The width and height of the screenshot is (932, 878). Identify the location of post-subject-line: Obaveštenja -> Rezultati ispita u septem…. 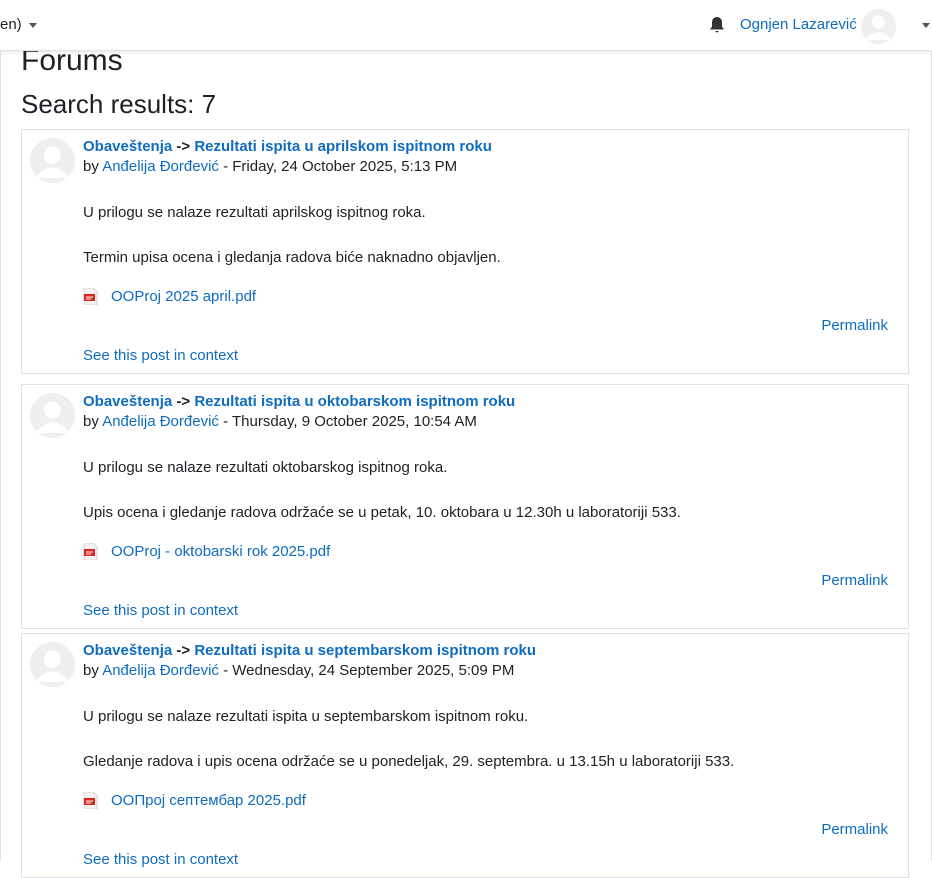
(309, 650).